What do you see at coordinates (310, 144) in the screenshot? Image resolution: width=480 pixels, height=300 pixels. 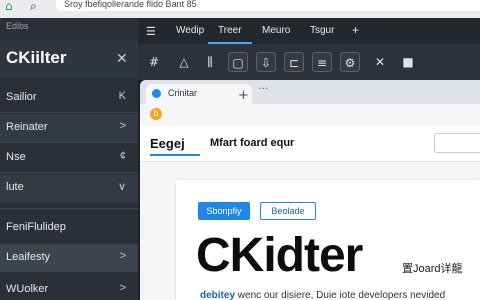 I see `page-header: Eegej Mfart foard equr` at bounding box center [310, 144].